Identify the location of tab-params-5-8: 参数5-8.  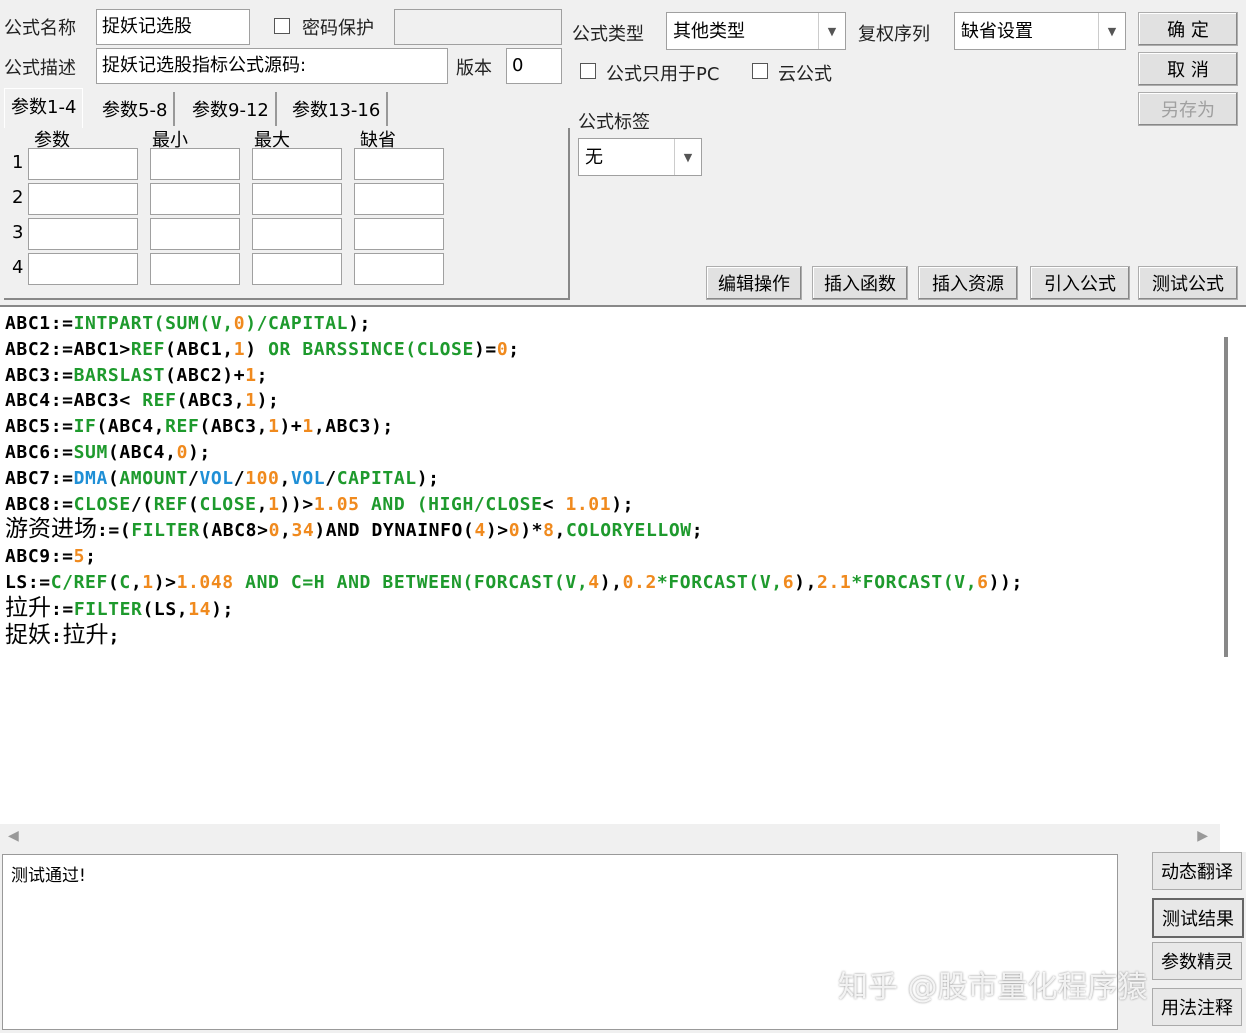
(136, 109).